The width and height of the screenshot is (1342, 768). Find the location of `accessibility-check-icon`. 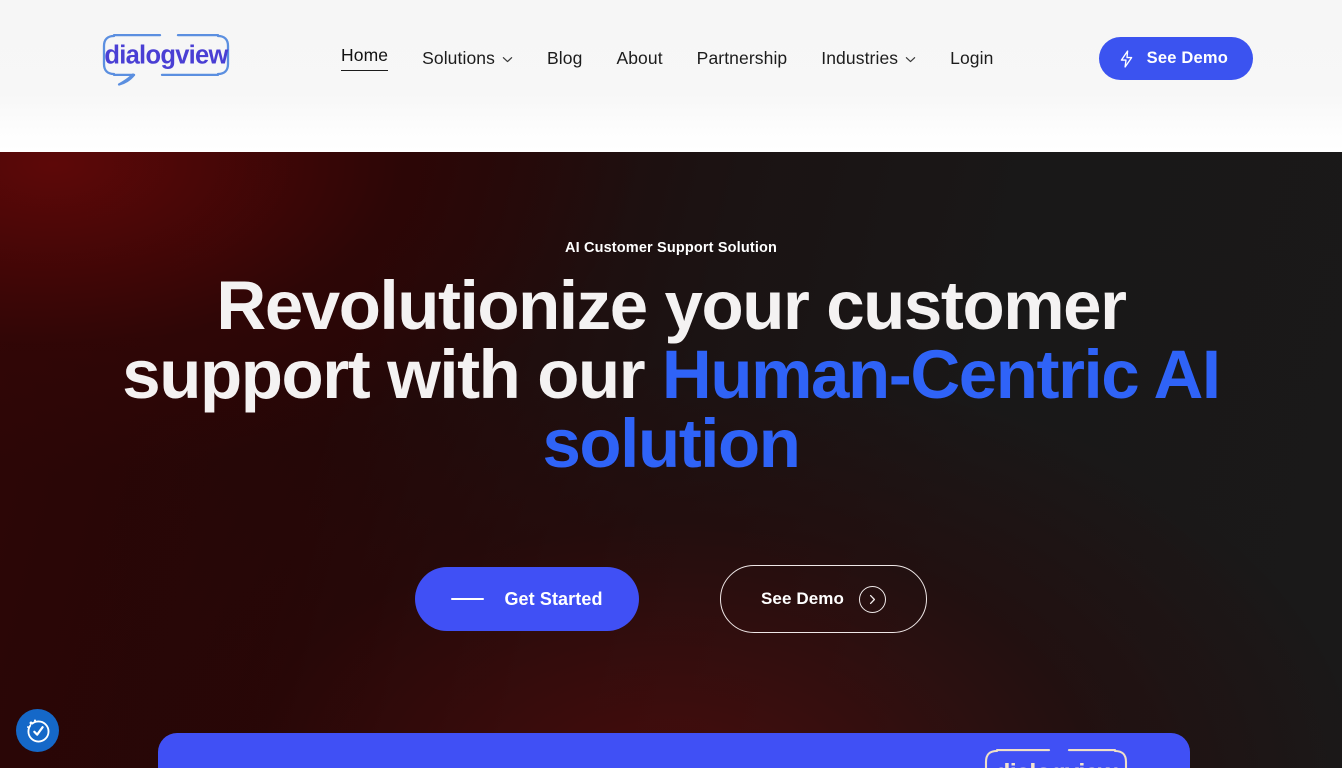

accessibility-check-icon is located at coordinates (38, 731).